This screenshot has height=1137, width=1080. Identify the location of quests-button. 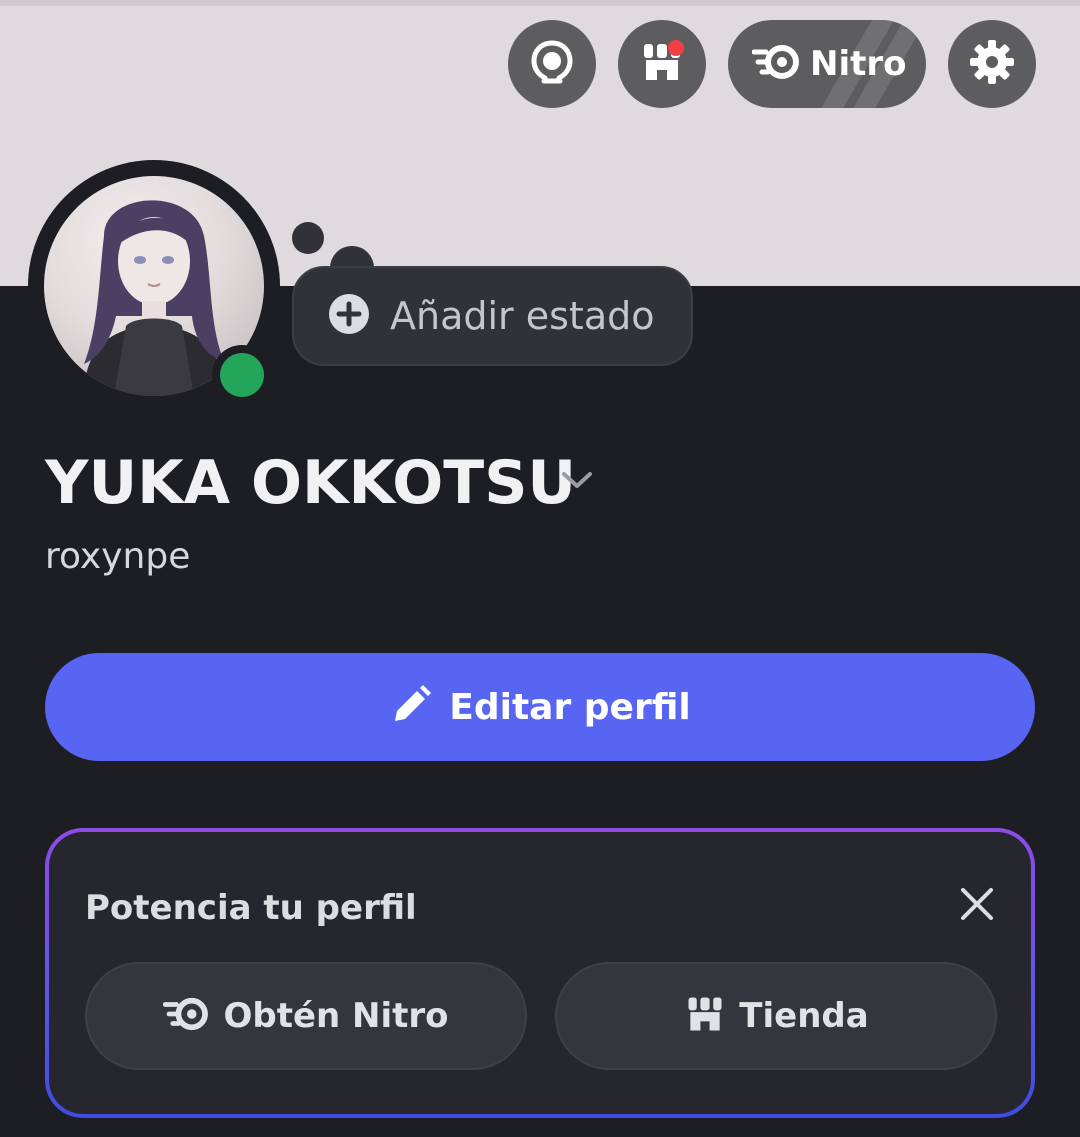
(552, 64).